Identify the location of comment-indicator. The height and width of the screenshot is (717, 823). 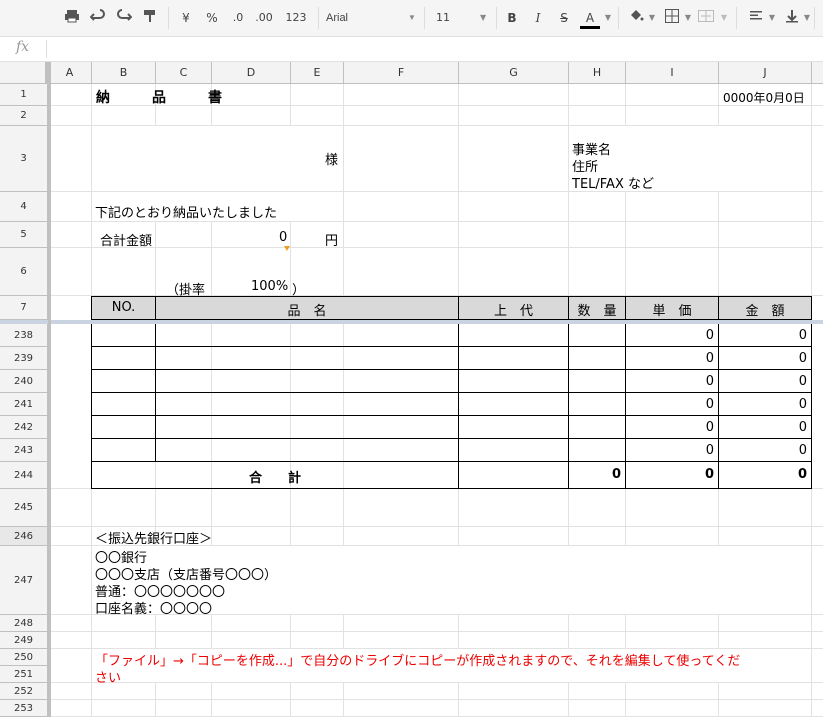
(287, 248).